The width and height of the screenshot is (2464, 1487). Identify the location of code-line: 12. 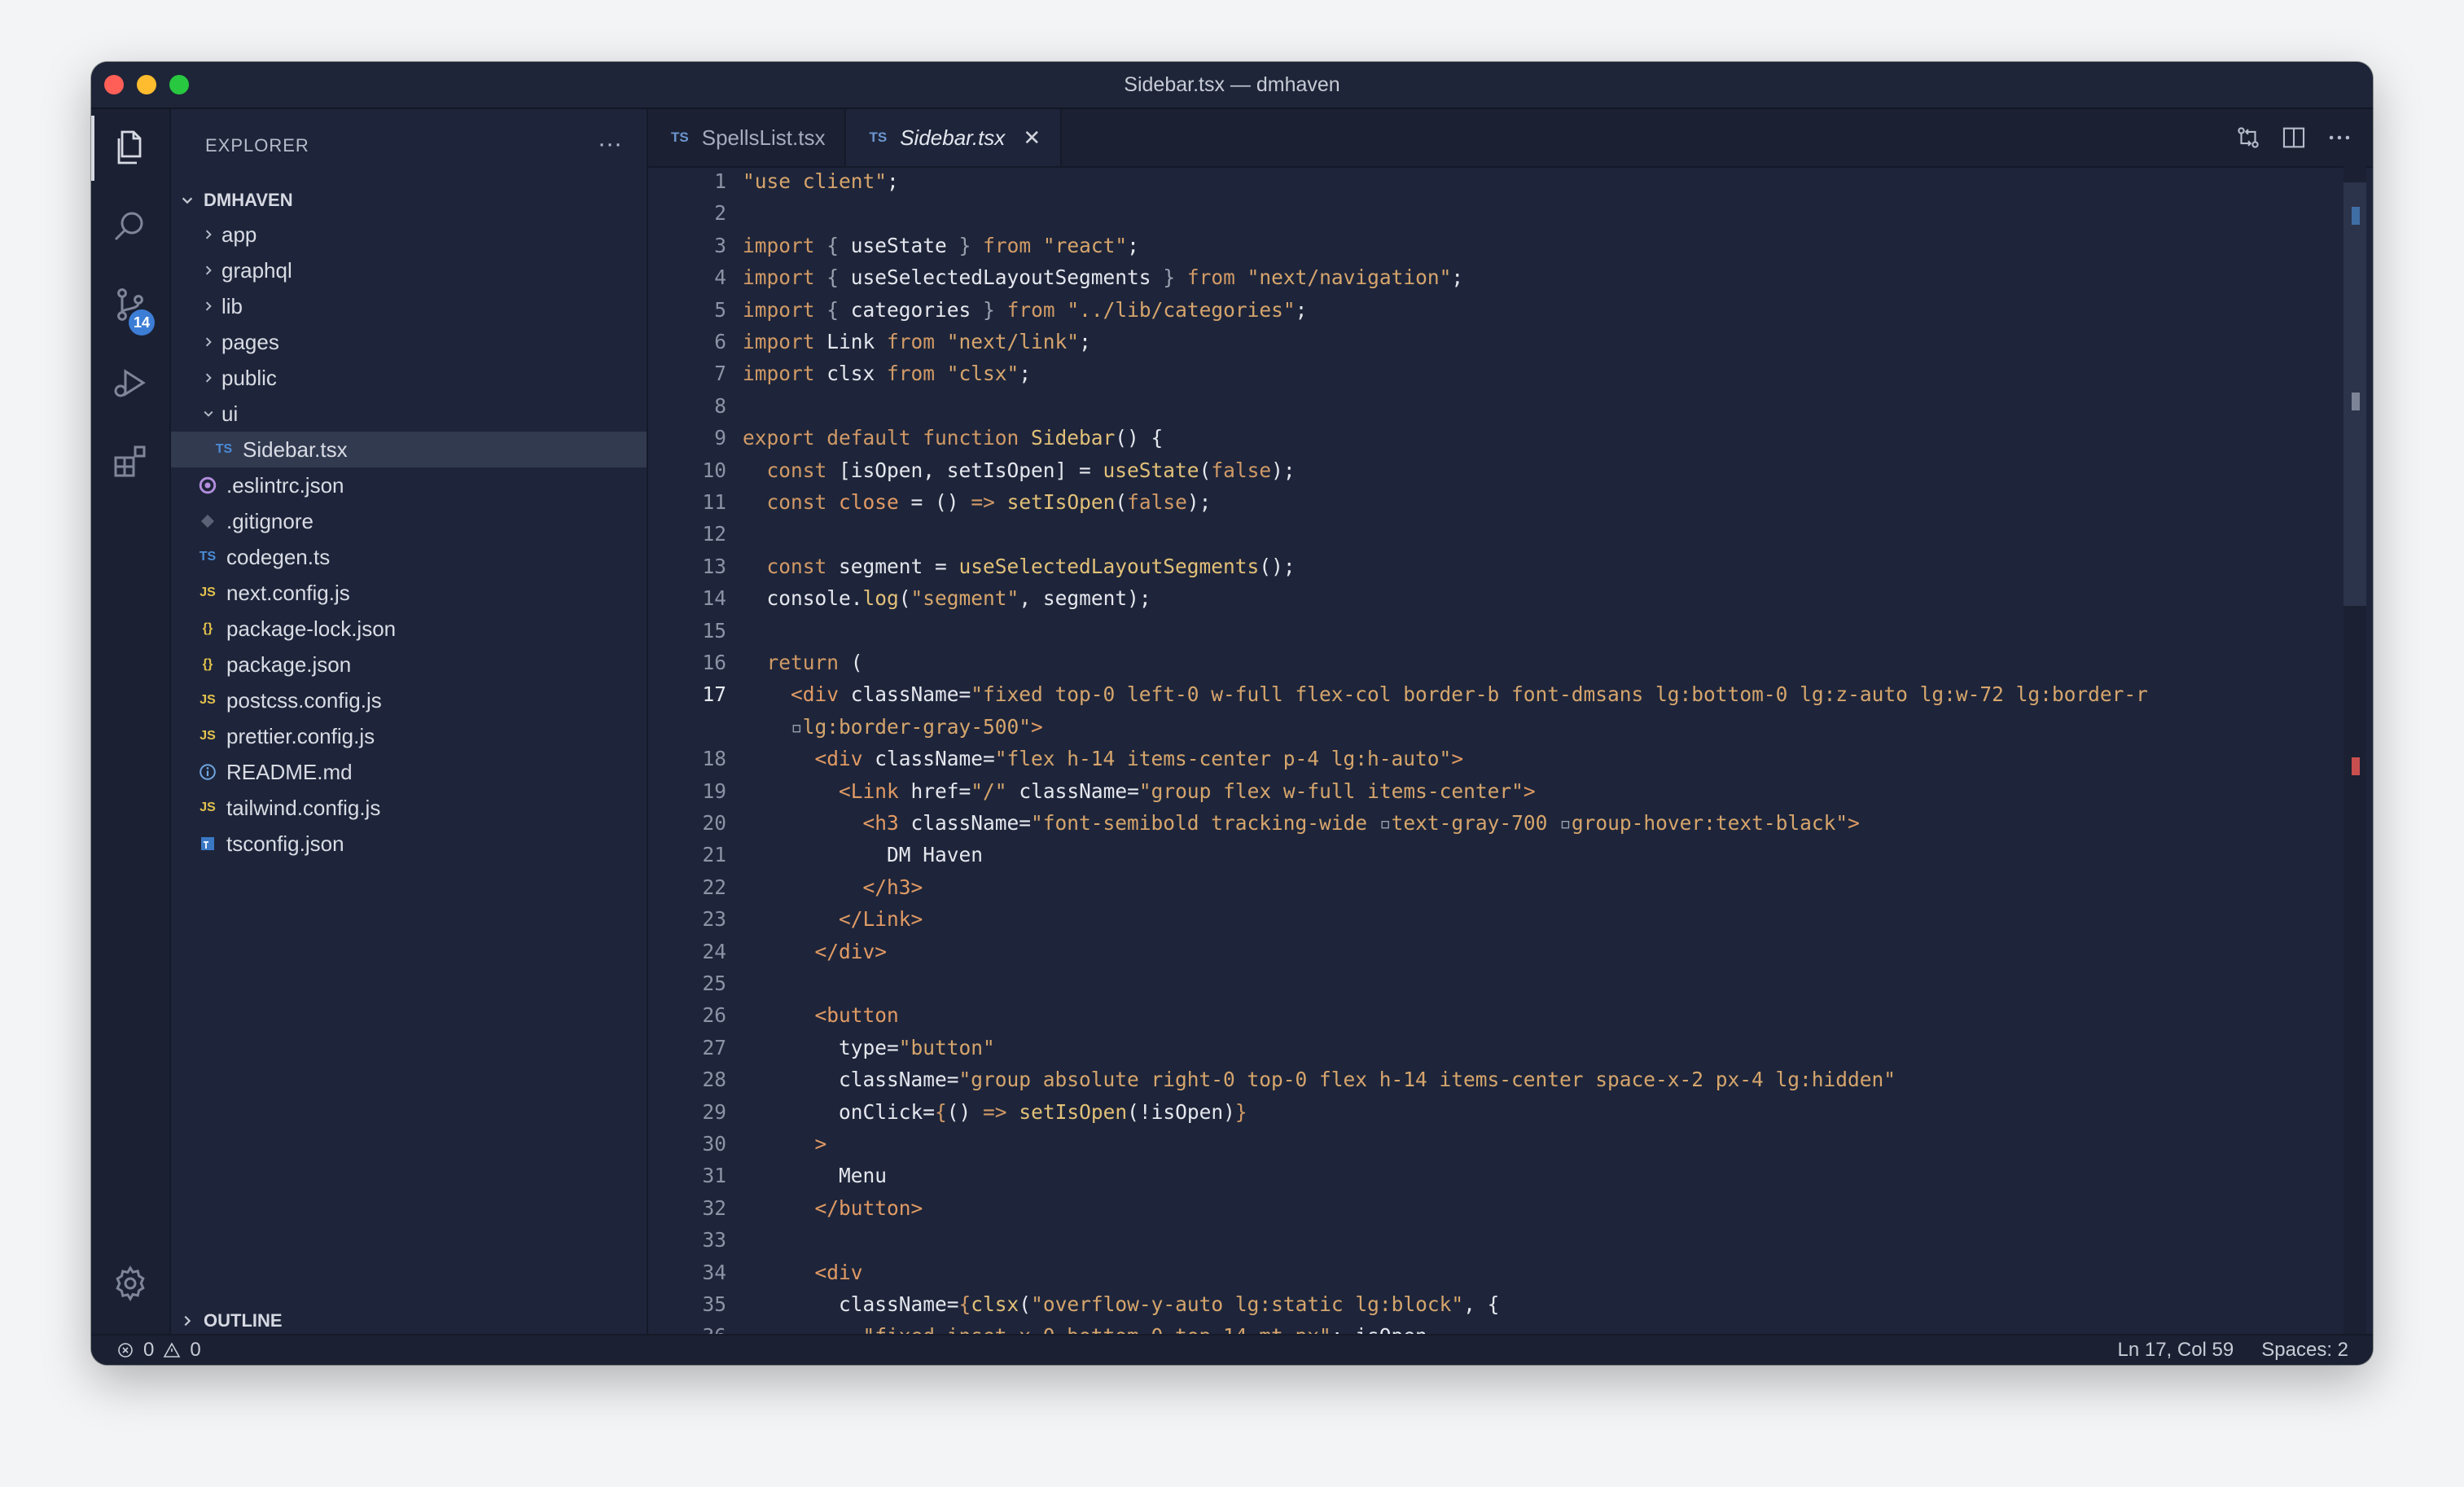
(1495, 534).